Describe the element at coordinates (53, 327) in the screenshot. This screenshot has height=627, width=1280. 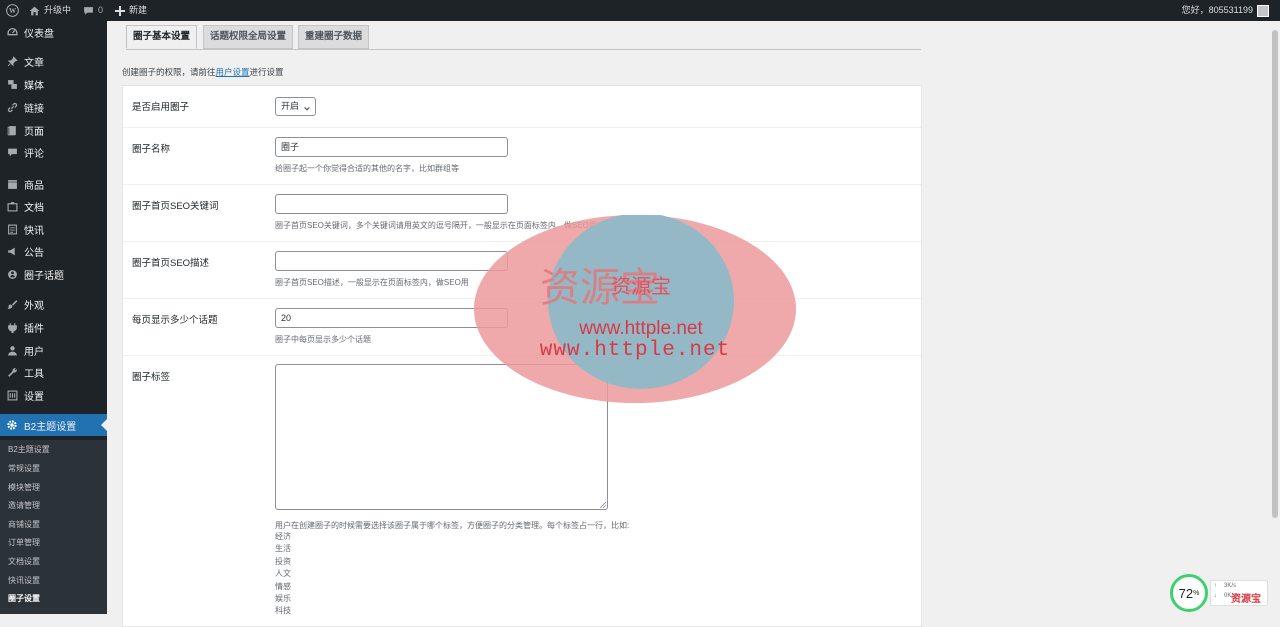
I see `menu-item-plugins: 插件` at that location.